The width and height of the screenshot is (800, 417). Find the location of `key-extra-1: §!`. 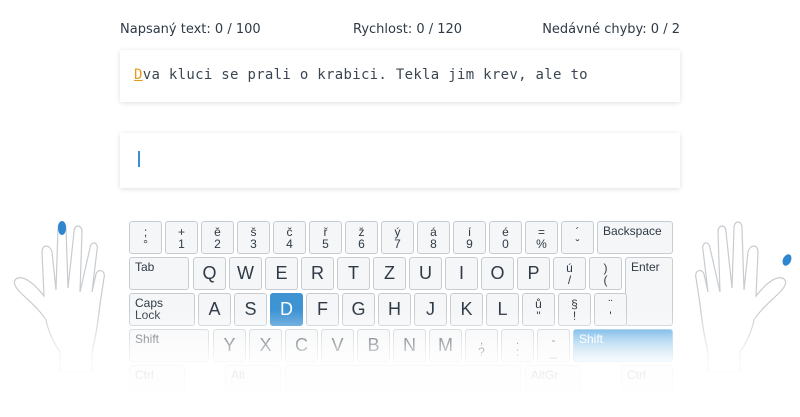

key-extra-1: §! is located at coordinates (574, 309).